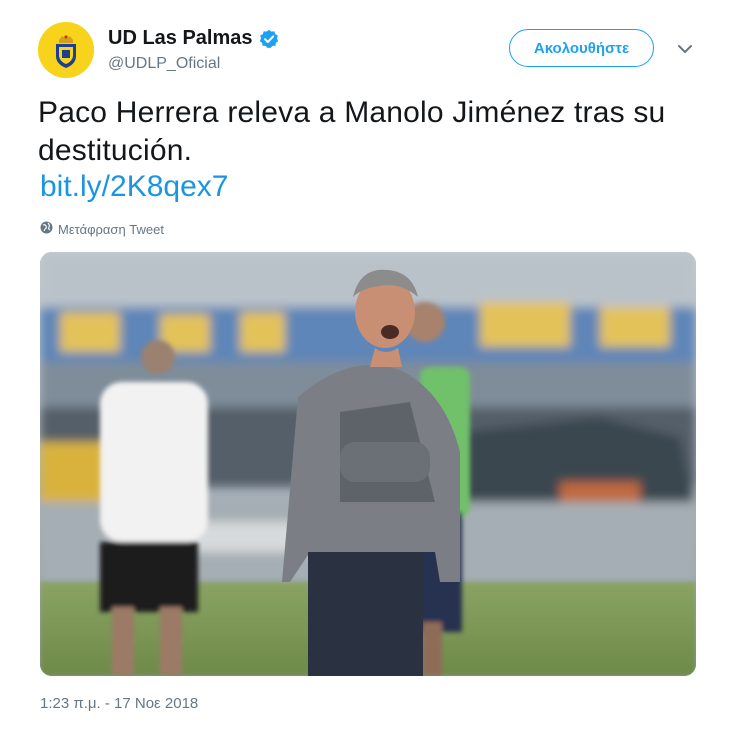 The width and height of the screenshot is (735, 729). What do you see at coordinates (66, 50) in the screenshot?
I see `avatar` at bounding box center [66, 50].